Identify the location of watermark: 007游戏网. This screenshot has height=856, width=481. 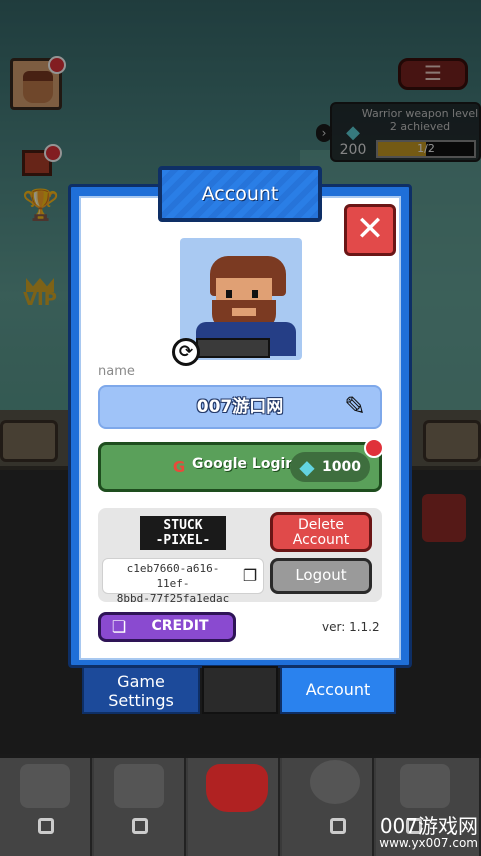
(428, 826).